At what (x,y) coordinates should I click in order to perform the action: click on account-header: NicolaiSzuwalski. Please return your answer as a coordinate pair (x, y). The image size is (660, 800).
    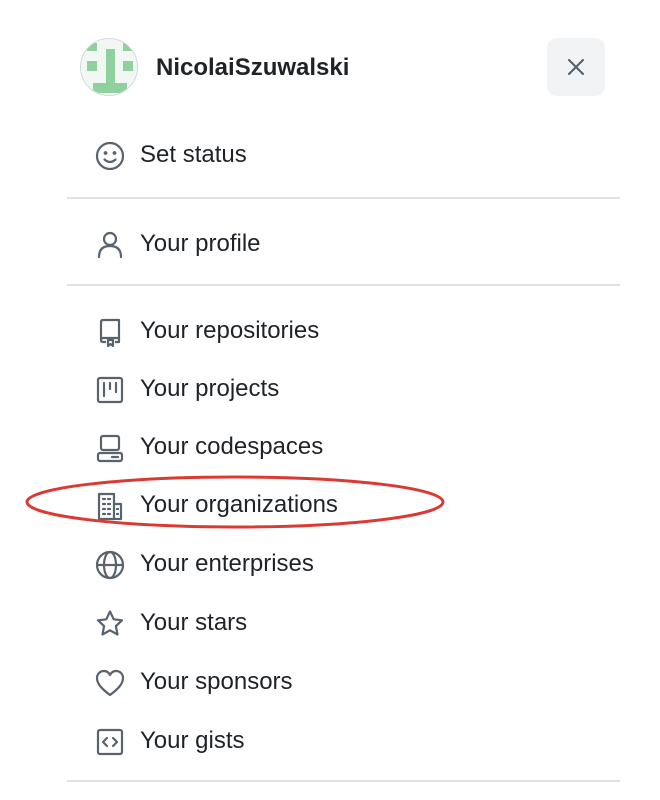
    Looking at the image, I should click on (343, 67).